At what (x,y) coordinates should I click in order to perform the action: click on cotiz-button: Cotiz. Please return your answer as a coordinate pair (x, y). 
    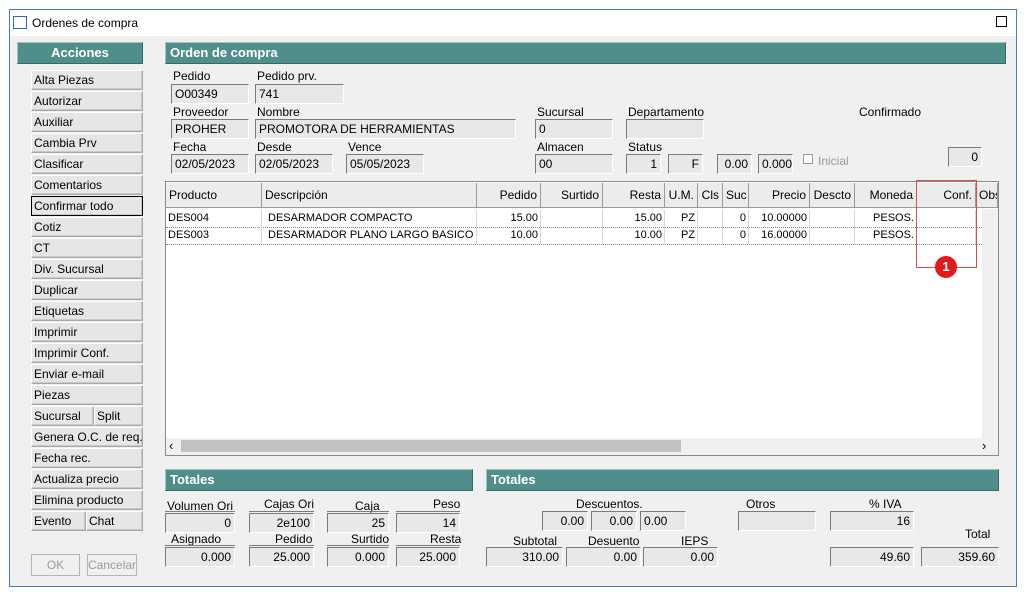
    Looking at the image, I should click on (87, 227).